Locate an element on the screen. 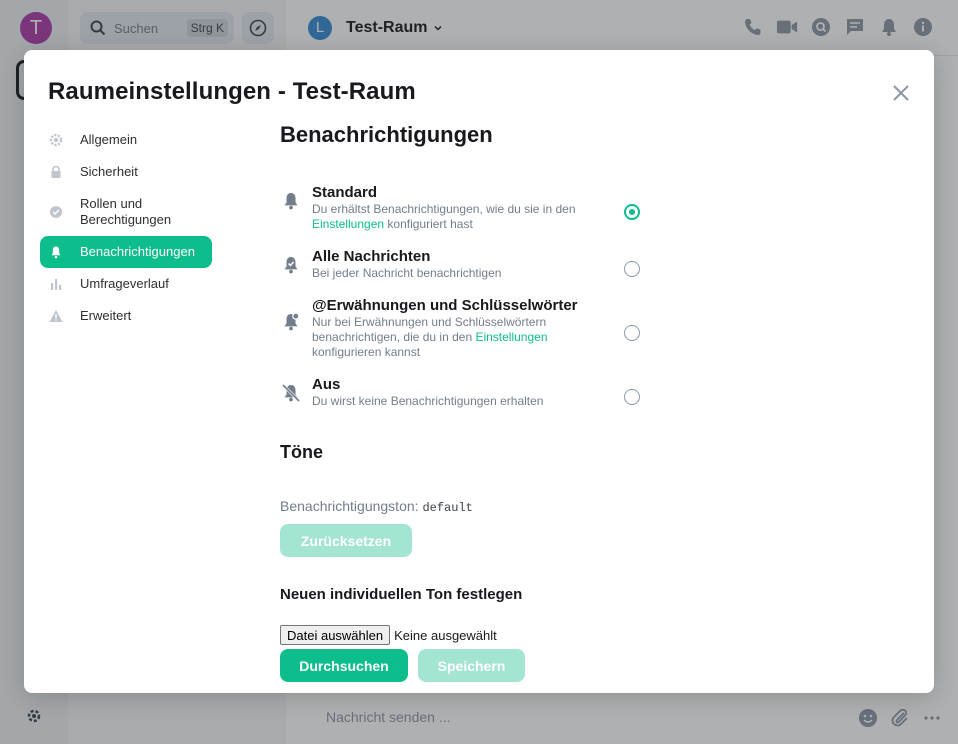 The height and width of the screenshot is (744, 958). sound-value: default is located at coordinates (447, 508).